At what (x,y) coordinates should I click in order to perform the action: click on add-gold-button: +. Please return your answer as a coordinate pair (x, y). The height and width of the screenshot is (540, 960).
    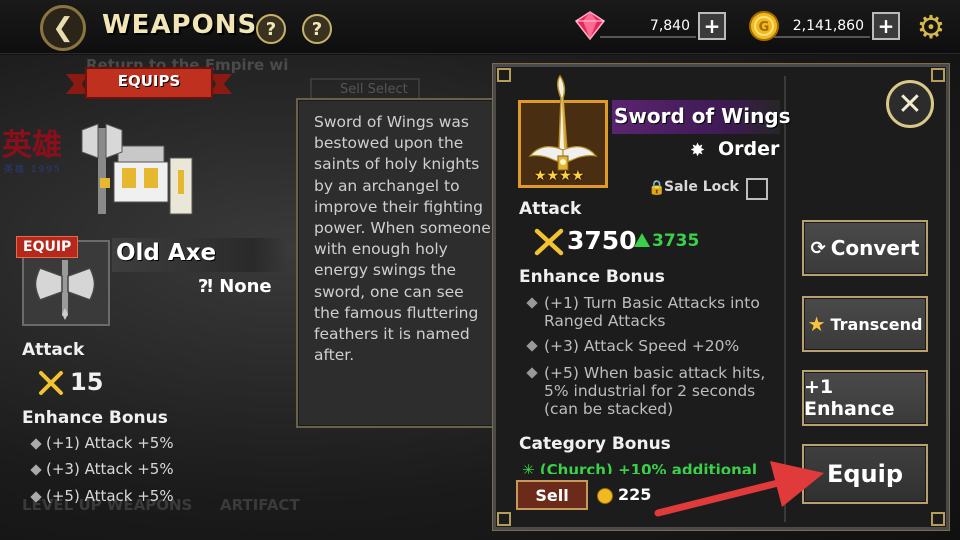
    Looking at the image, I should click on (886, 26).